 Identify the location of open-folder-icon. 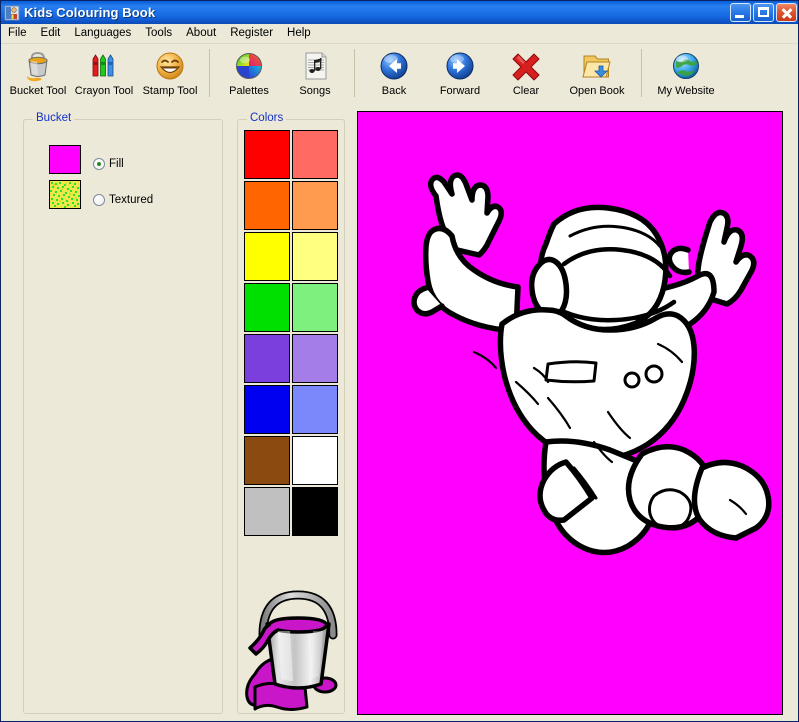
(597, 66).